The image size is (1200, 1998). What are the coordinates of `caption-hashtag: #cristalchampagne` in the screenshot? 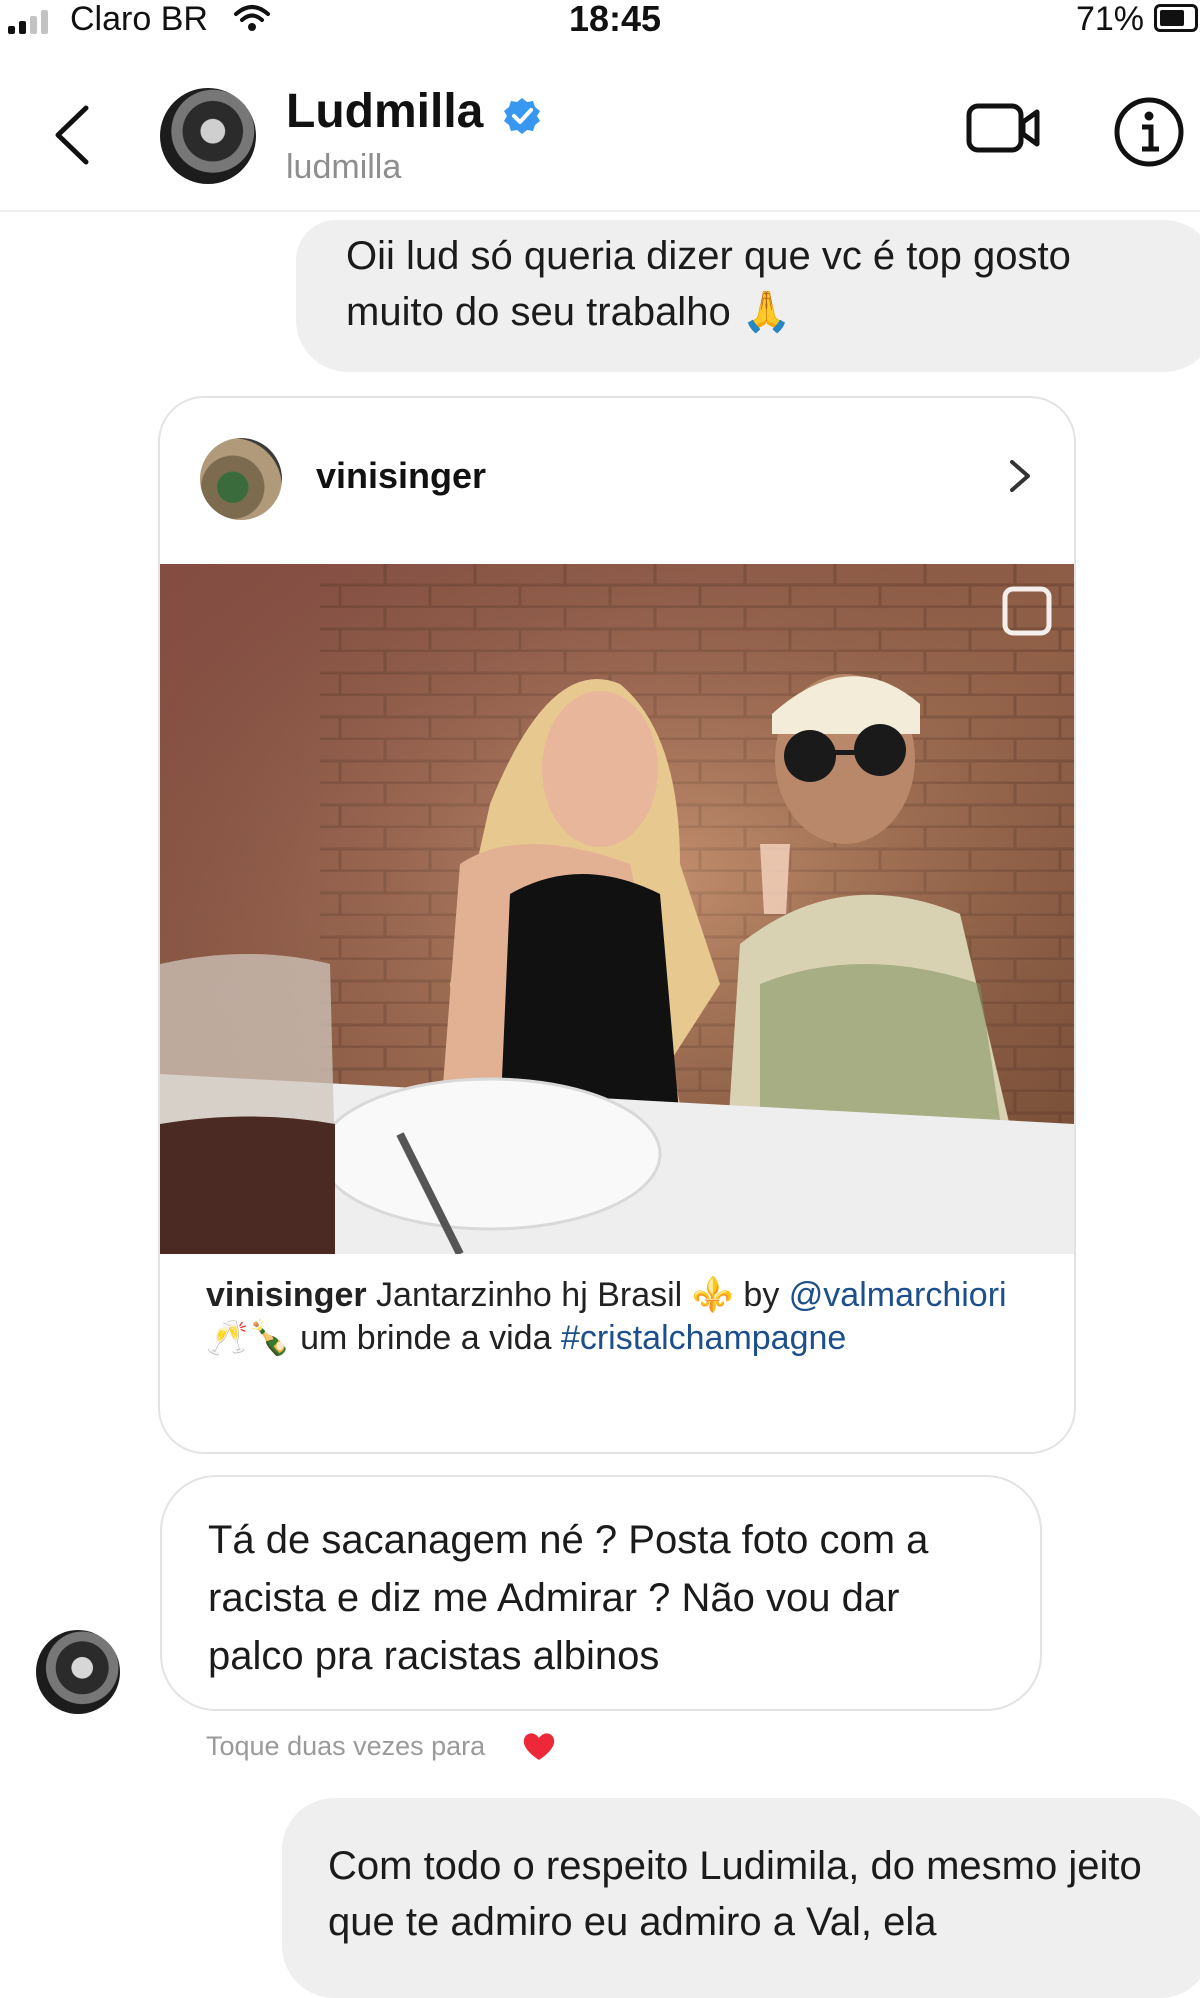 It's located at (703, 1338).